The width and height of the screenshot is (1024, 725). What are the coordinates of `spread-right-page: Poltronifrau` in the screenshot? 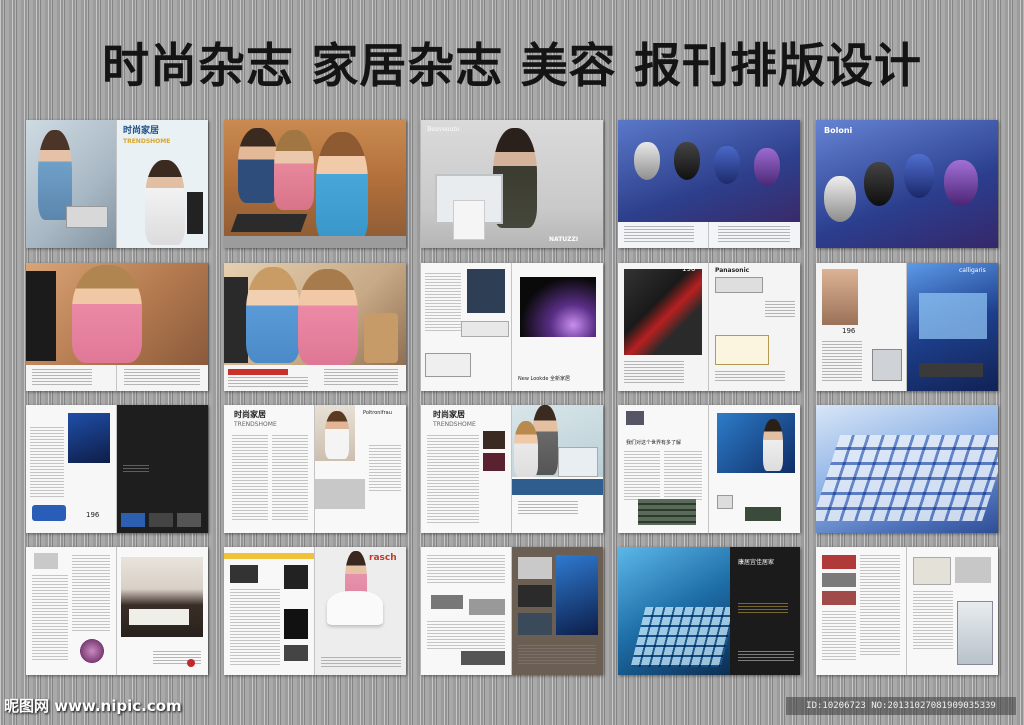 It's located at (360, 469).